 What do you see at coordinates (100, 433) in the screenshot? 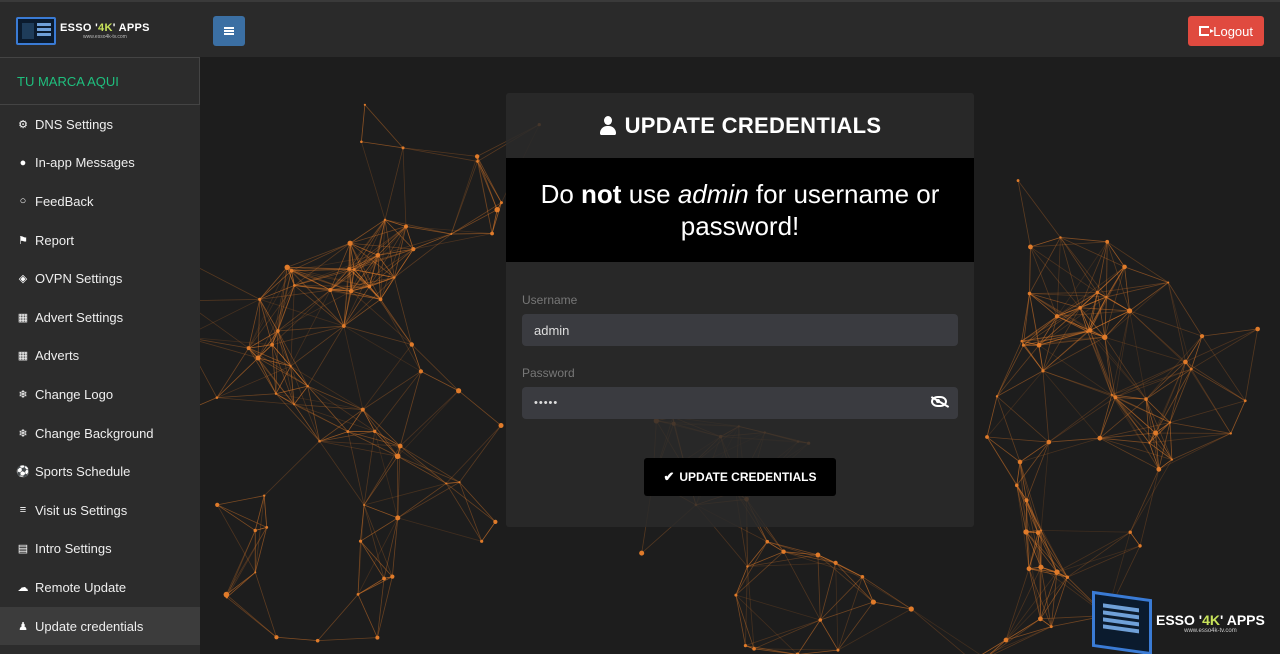
I see `sidebar-item-change-background: ❄ Change Background` at bounding box center [100, 433].